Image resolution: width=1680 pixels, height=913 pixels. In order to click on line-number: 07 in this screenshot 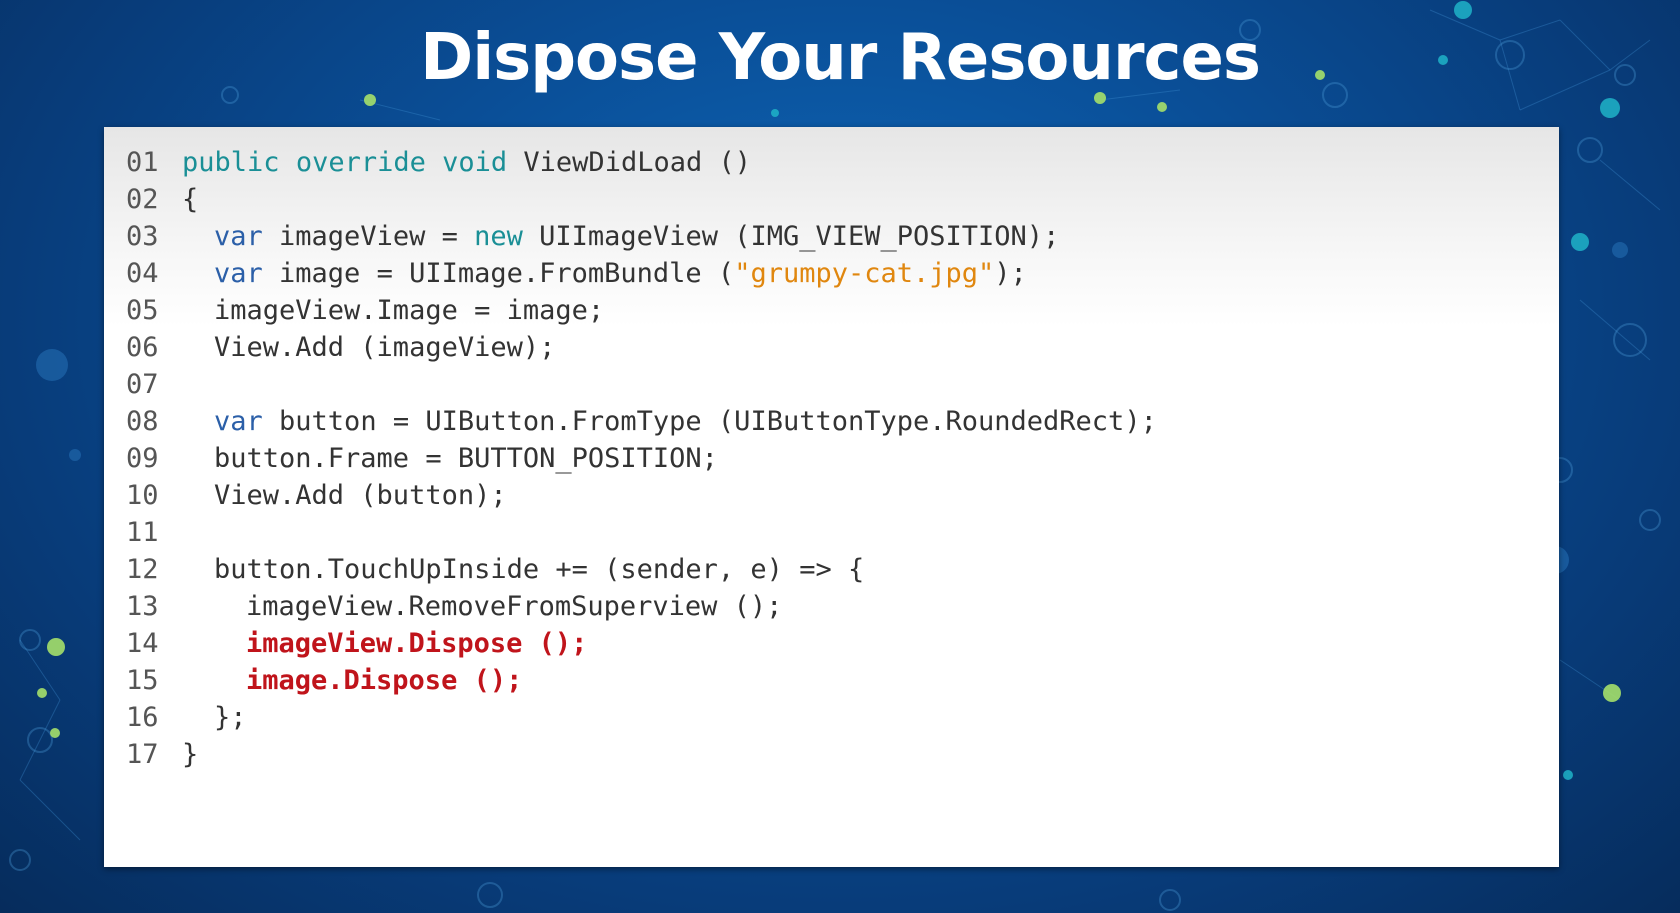, I will do `click(142, 384)`.